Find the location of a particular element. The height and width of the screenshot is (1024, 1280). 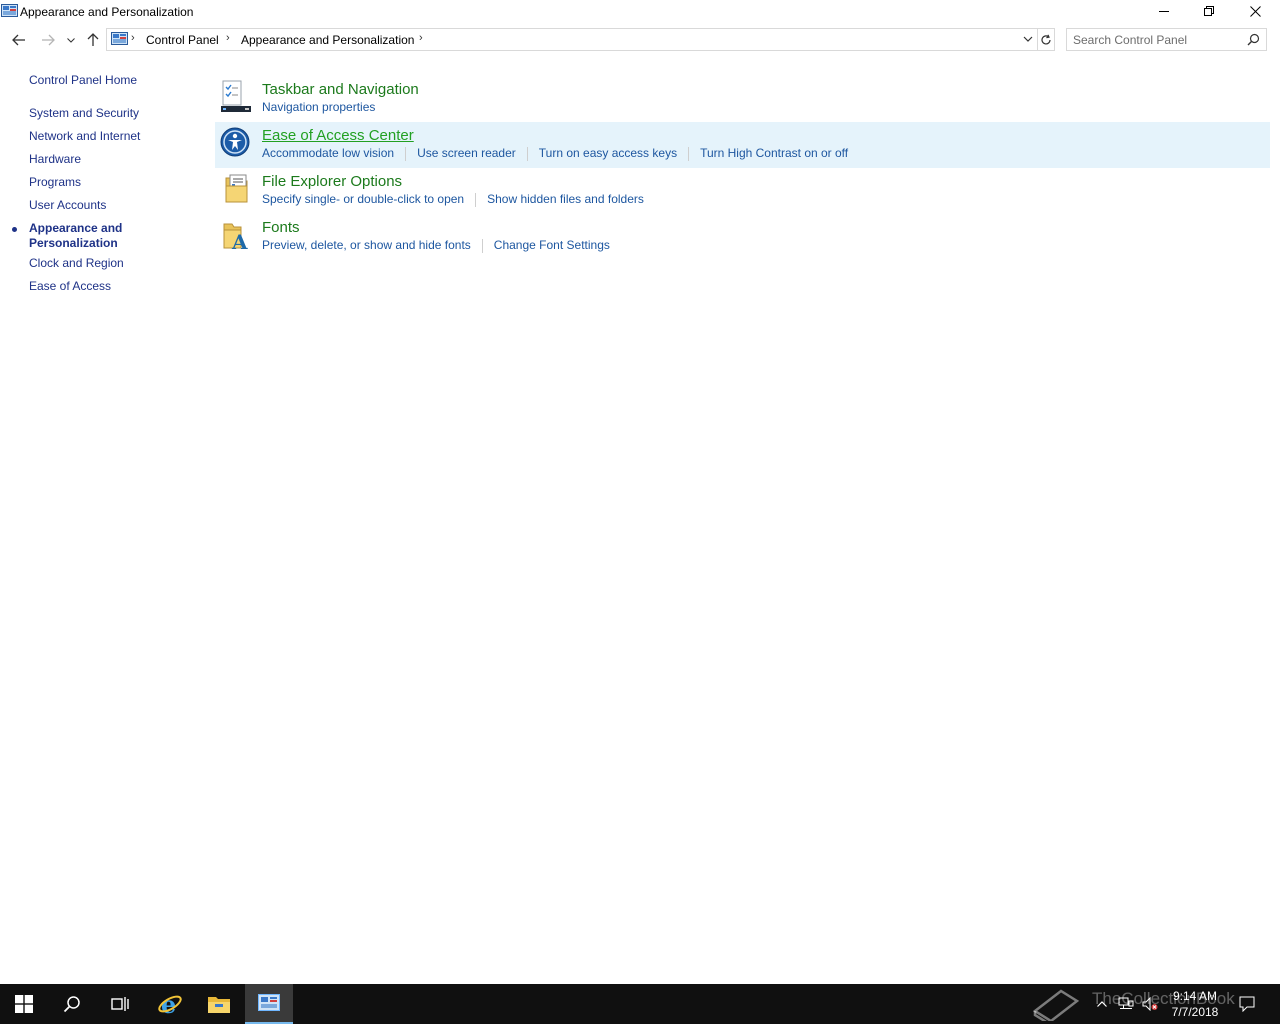

internet-explorer-icon: e is located at coordinates (170, 1004).